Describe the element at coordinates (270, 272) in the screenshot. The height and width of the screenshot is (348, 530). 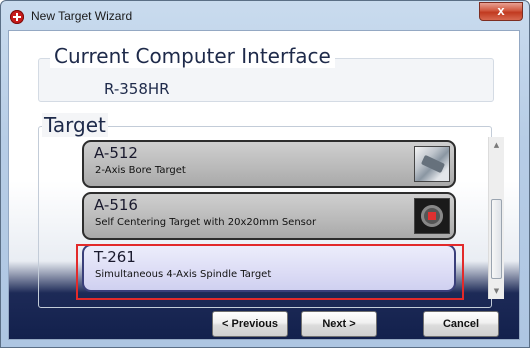
I see `selection-highlight` at that location.